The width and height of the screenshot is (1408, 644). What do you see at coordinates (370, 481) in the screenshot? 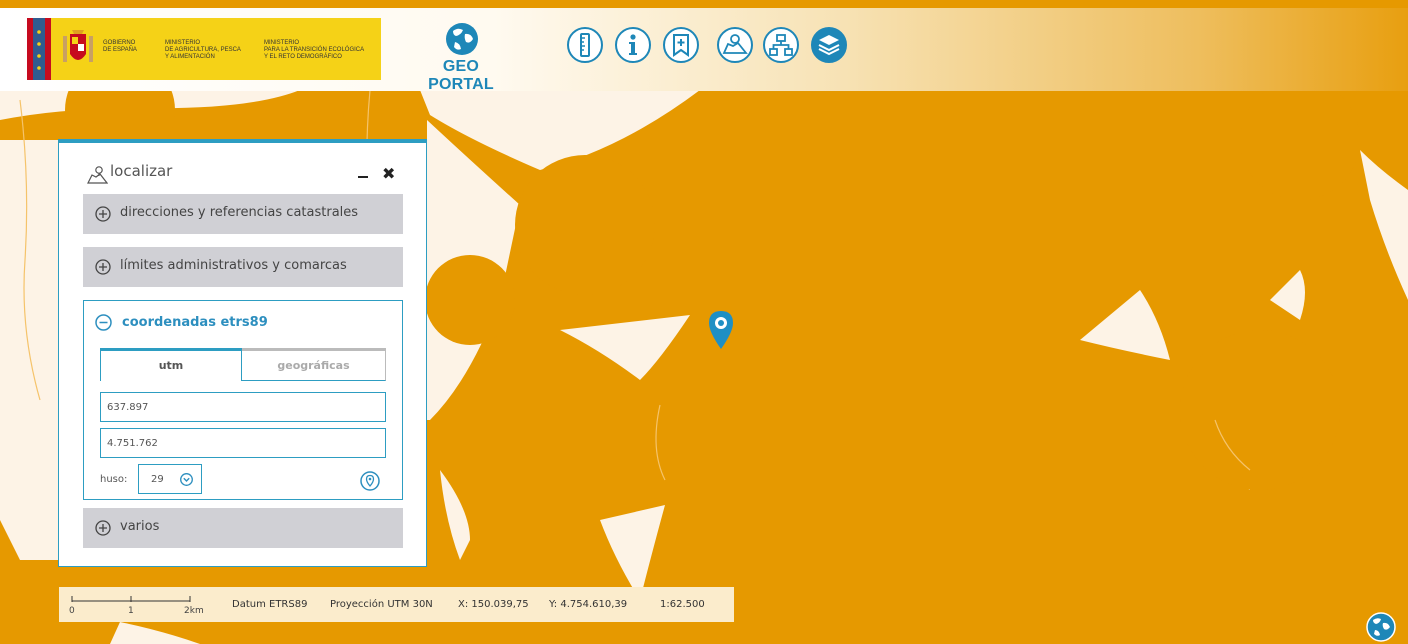
I see `locate-icon` at bounding box center [370, 481].